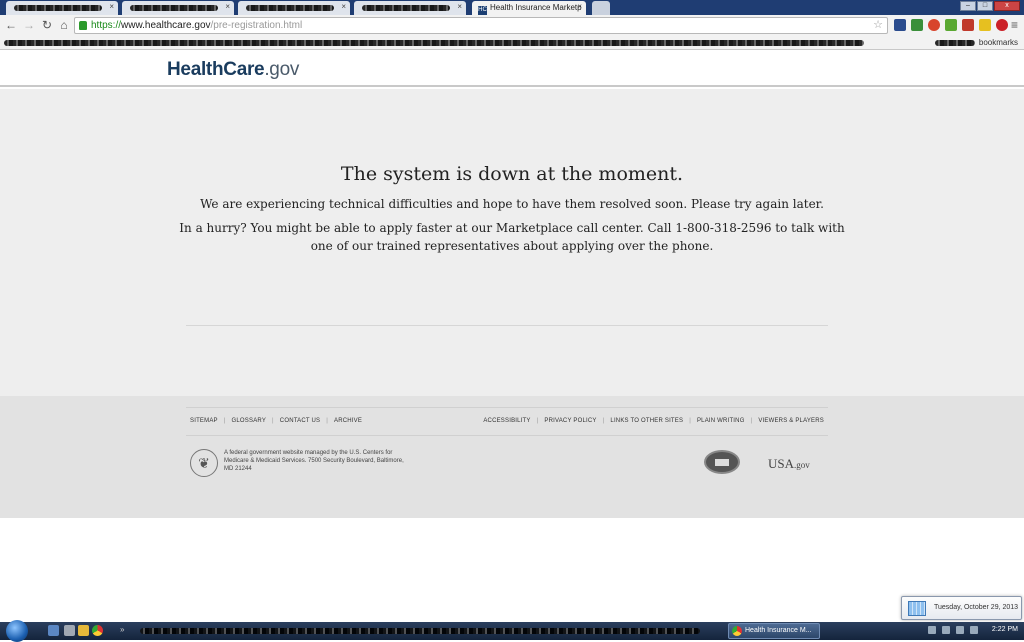 This screenshot has height=642, width=1024. I want to click on browser-tab-active: HC Health Insurance Marketp ×, so click(529, 8).